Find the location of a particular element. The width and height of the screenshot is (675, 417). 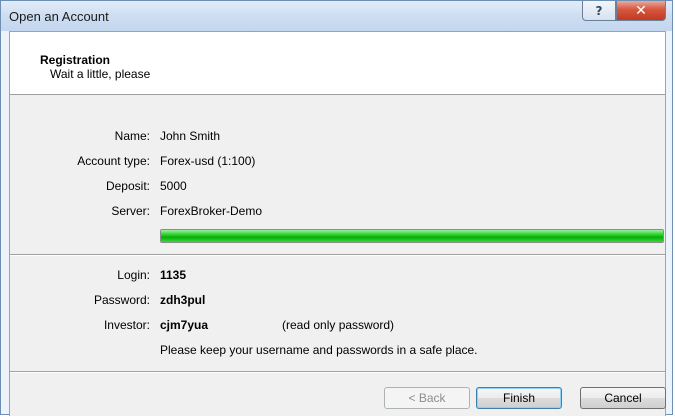

login-value: 1135 is located at coordinates (173, 275).